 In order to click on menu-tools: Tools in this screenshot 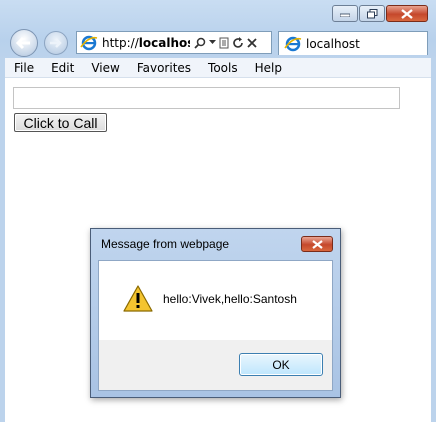, I will do `click(222, 68)`.